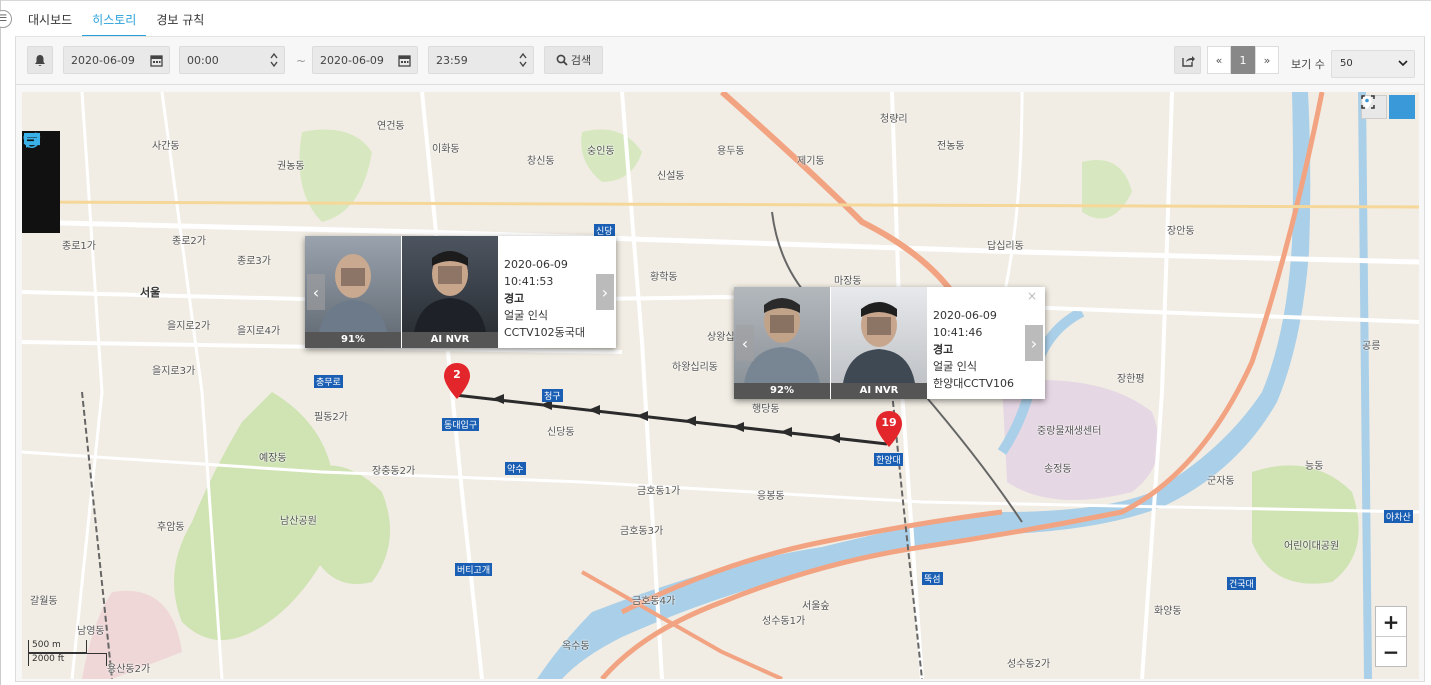 This screenshot has height=685, width=1431. What do you see at coordinates (576, 646) in the screenshot?
I see `map-label: 옥수동` at bounding box center [576, 646].